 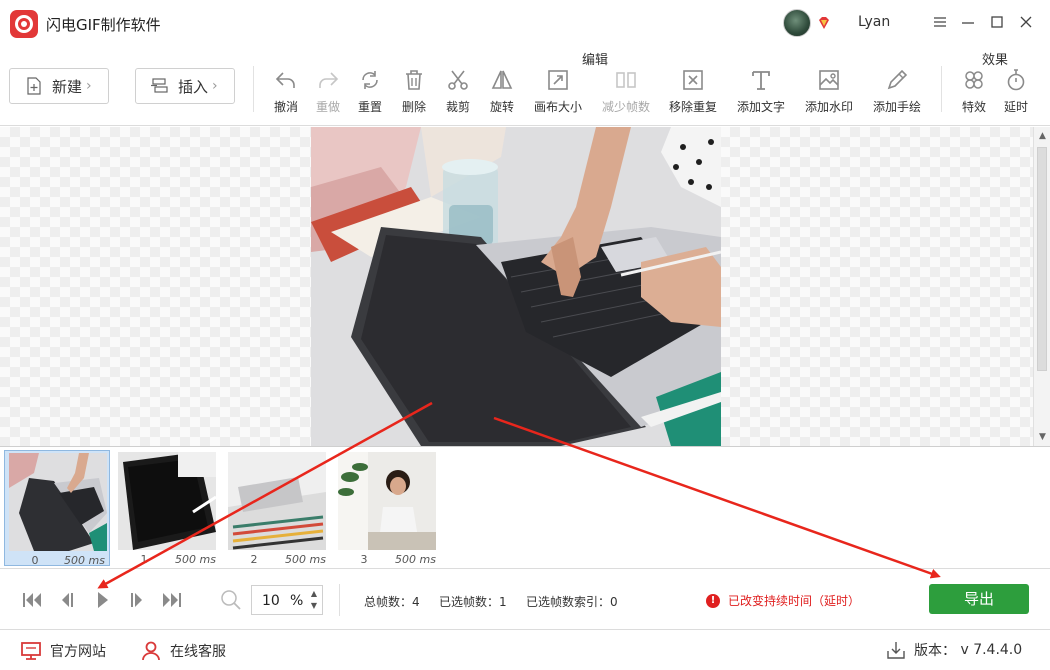 What do you see at coordinates (1042, 136) in the screenshot?
I see `scroll-up-icon: ▲` at bounding box center [1042, 136].